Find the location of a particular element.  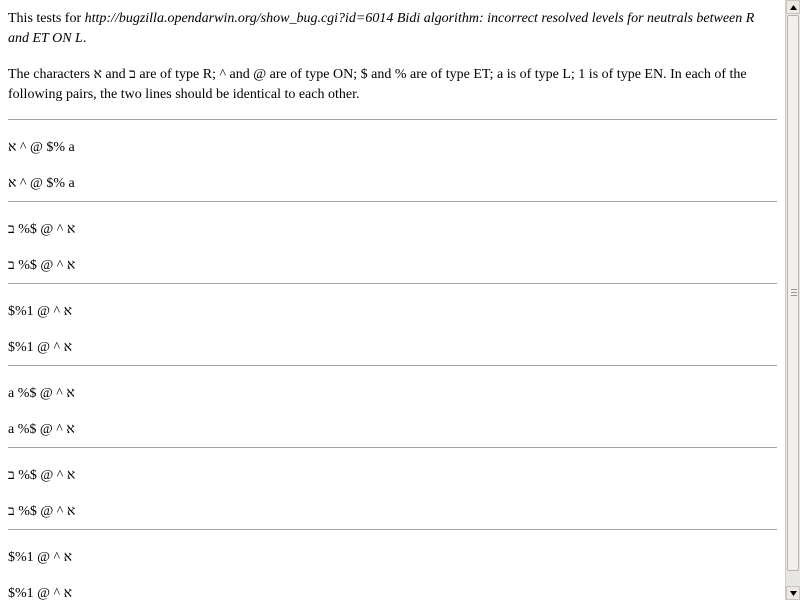

vertical-scrollbar is located at coordinates (792, 300).